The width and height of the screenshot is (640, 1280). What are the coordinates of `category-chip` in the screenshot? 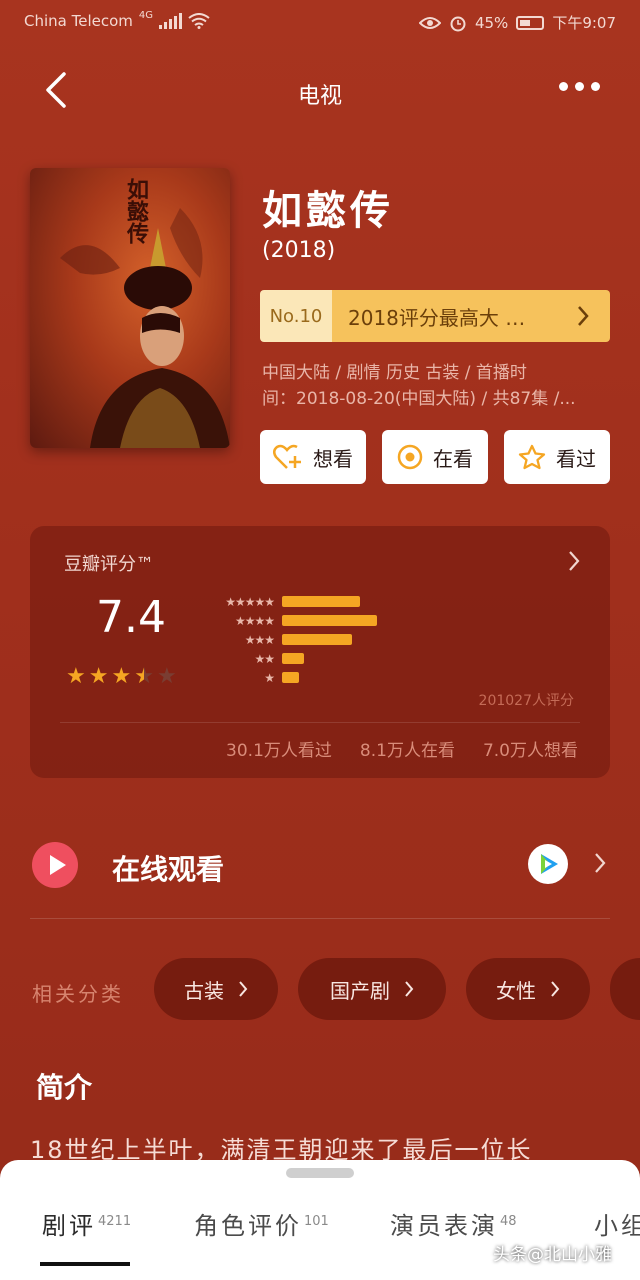 It's located at (625, 989).